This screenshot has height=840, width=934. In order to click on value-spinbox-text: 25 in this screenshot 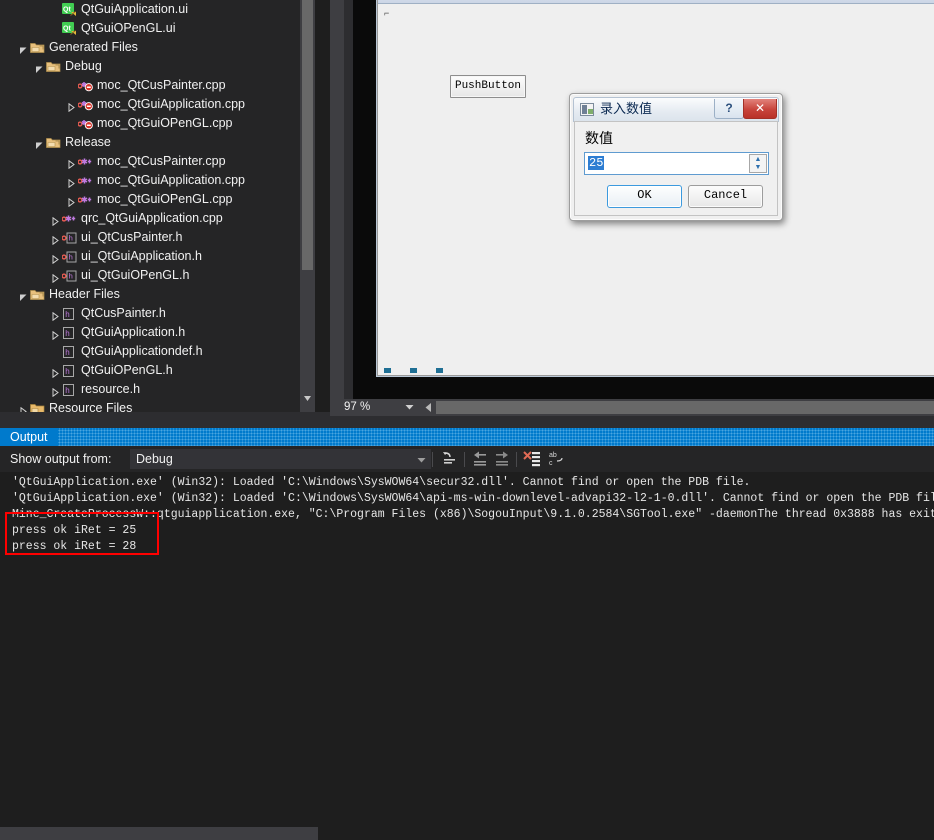, I will do `click(596, 163)`.